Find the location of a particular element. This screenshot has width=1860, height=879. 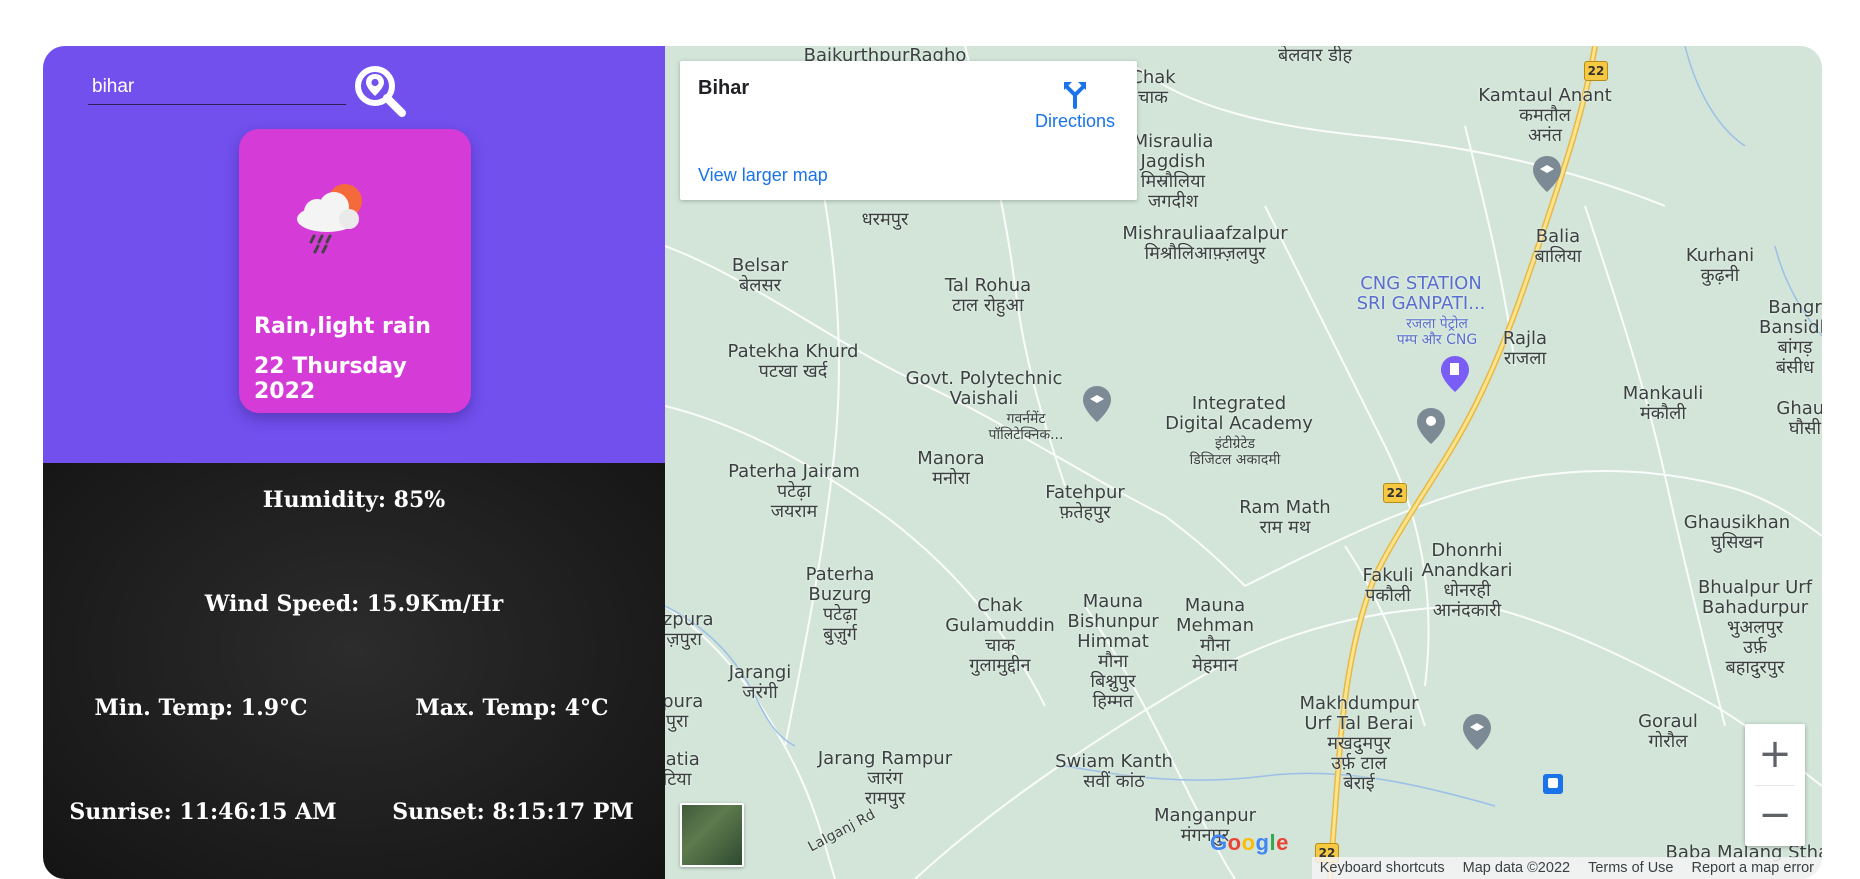

search-button is located at coordinates (381, 92).